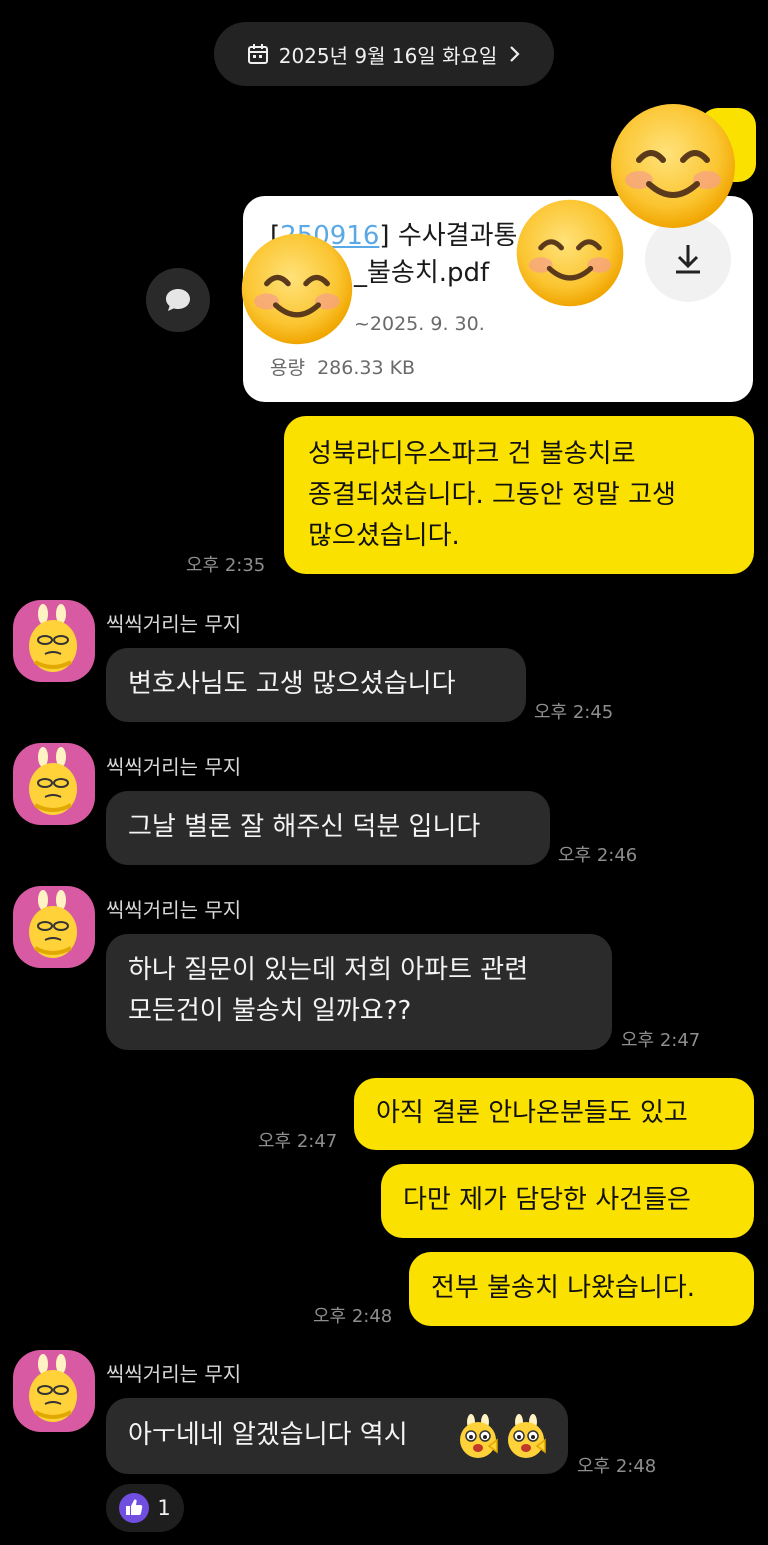  Describe the element at coordinates (328, 970) in the screenshot. I see `message-line: 하나 질문이 있는데 저희 아파트 관련` at that location.